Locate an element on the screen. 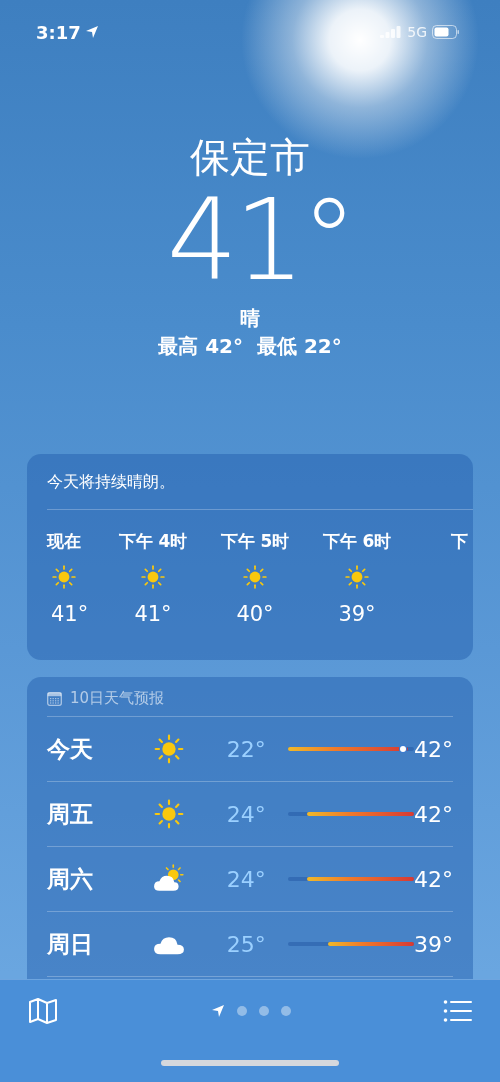 The height and width of the screenshot is (1082, 500). high-temperature: 39° is located at coordinates (433, 944).